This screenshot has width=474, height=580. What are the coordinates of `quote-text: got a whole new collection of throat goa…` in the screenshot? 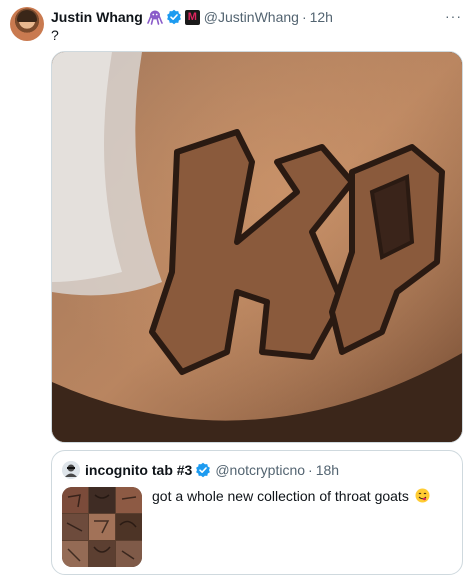 It's located at (291, 496).